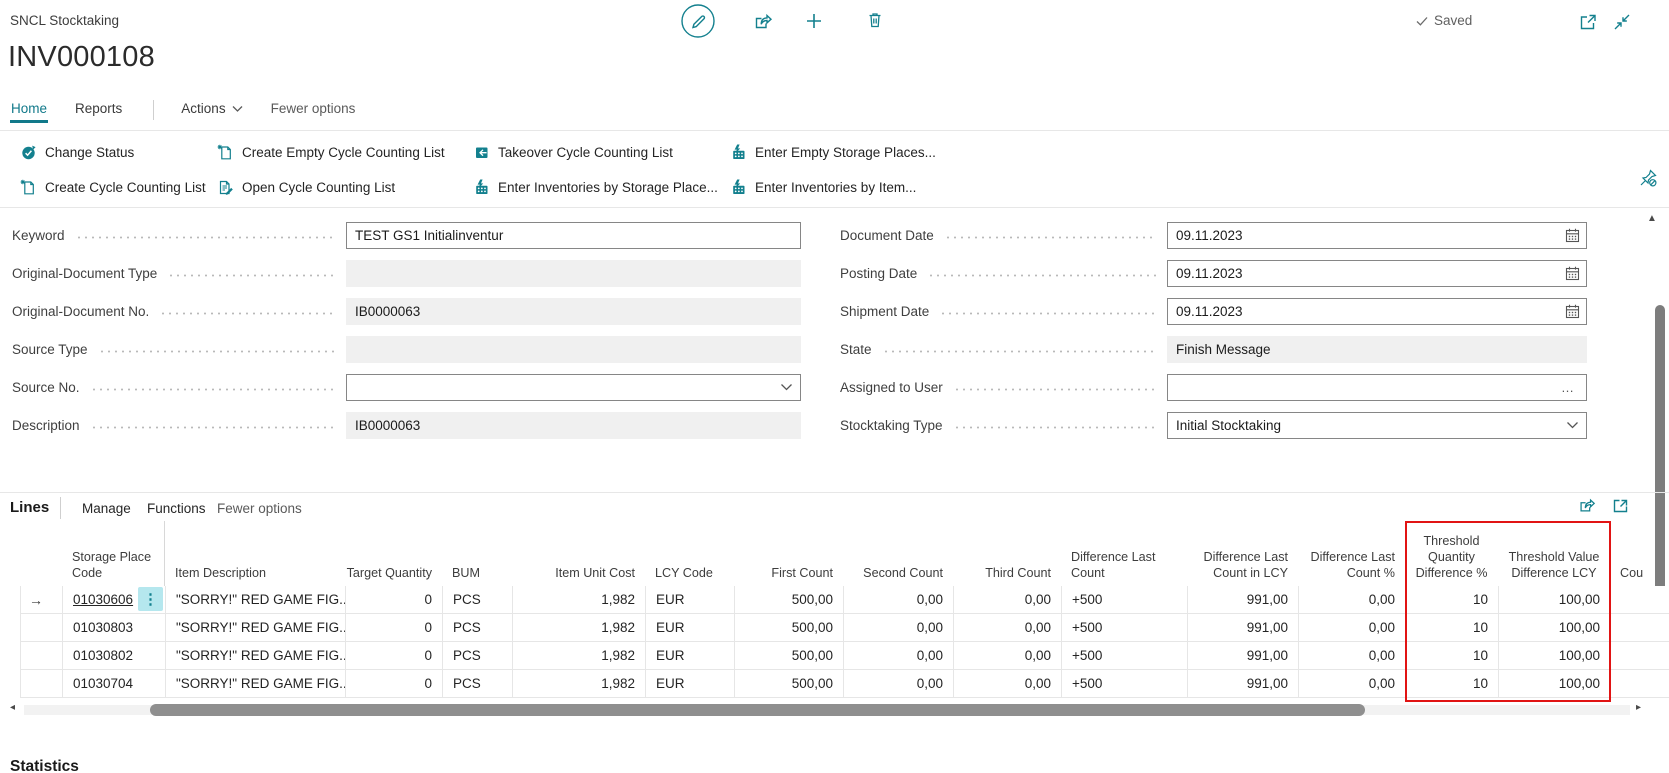 The height and width of the screenshot is (773, 1669). Describe the element at coordinates (1639, 553) in the screenshot. I see `column-header-cou_partial: Cou` at that location.